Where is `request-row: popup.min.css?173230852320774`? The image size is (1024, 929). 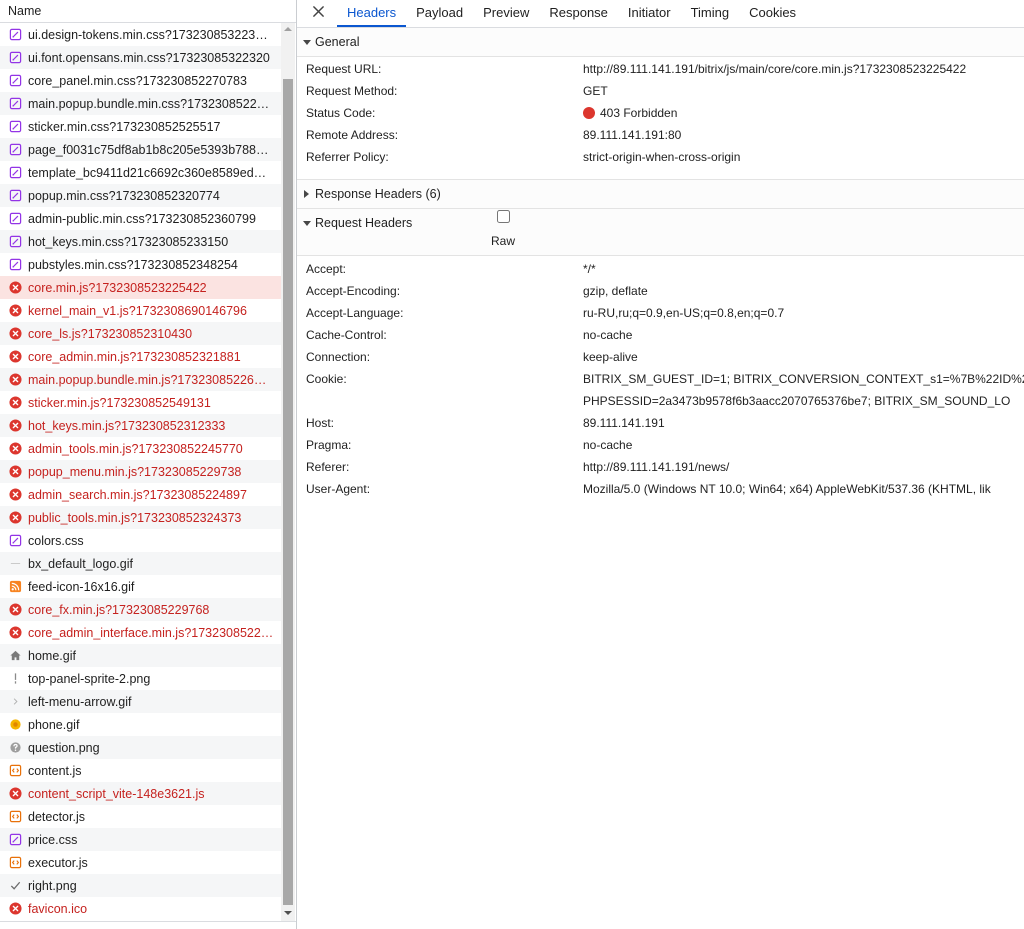 request-row: popup.min.css?173230852320774 is located at coordinates (140, 195).